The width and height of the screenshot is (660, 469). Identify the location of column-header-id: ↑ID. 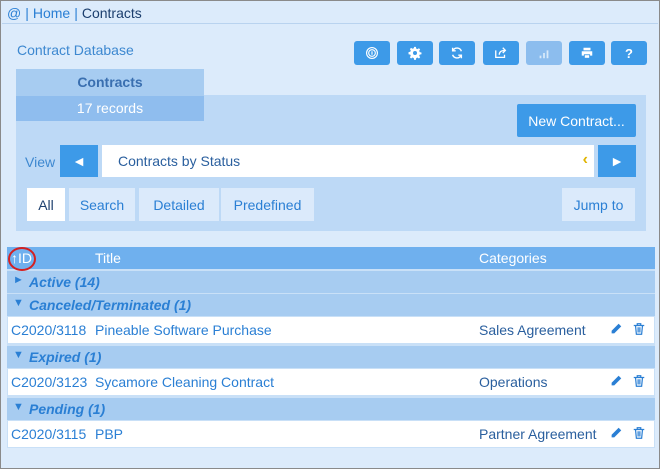
(21, 258).